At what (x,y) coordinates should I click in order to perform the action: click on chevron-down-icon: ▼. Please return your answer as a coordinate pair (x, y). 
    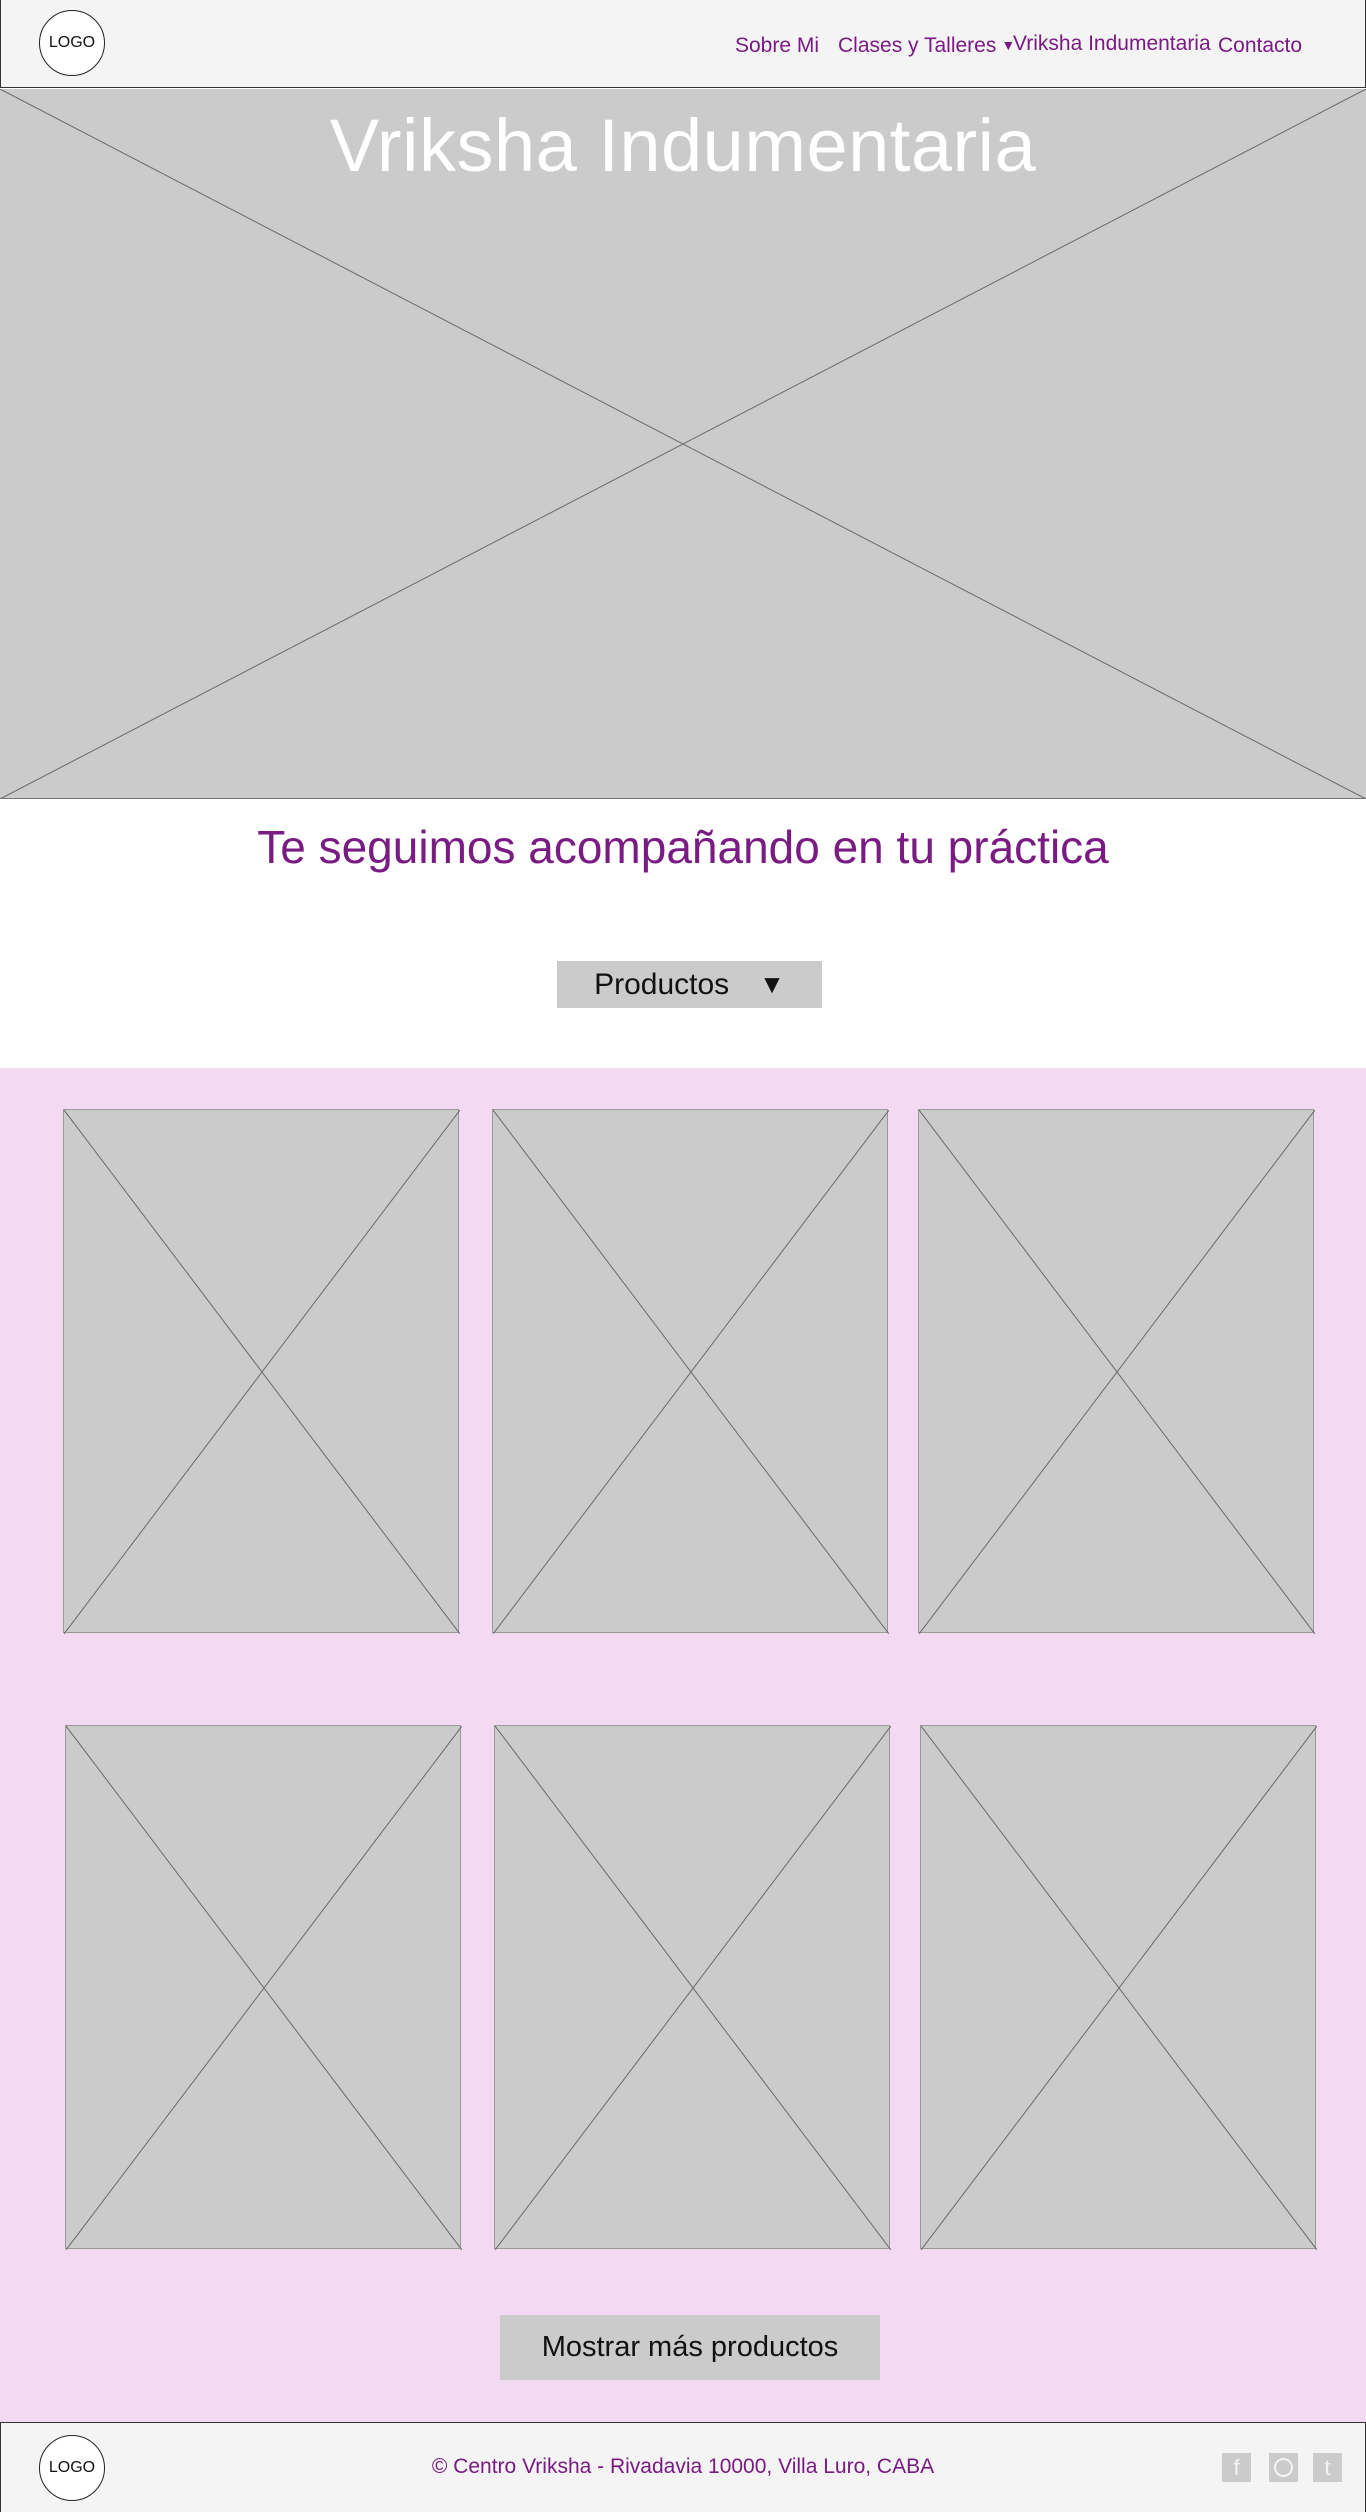
    Looking at the image, I should click on (772, 984).